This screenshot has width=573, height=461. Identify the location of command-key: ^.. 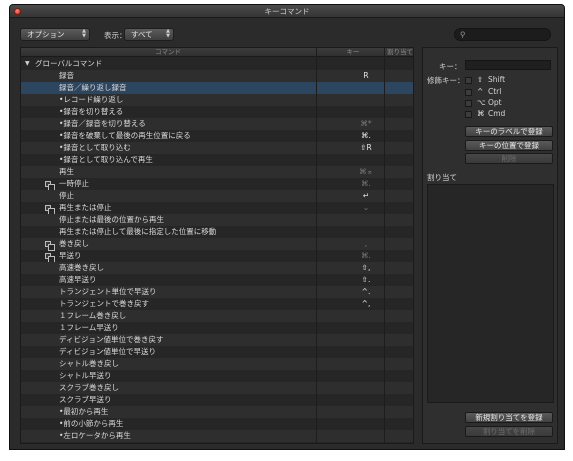
(366, 291).